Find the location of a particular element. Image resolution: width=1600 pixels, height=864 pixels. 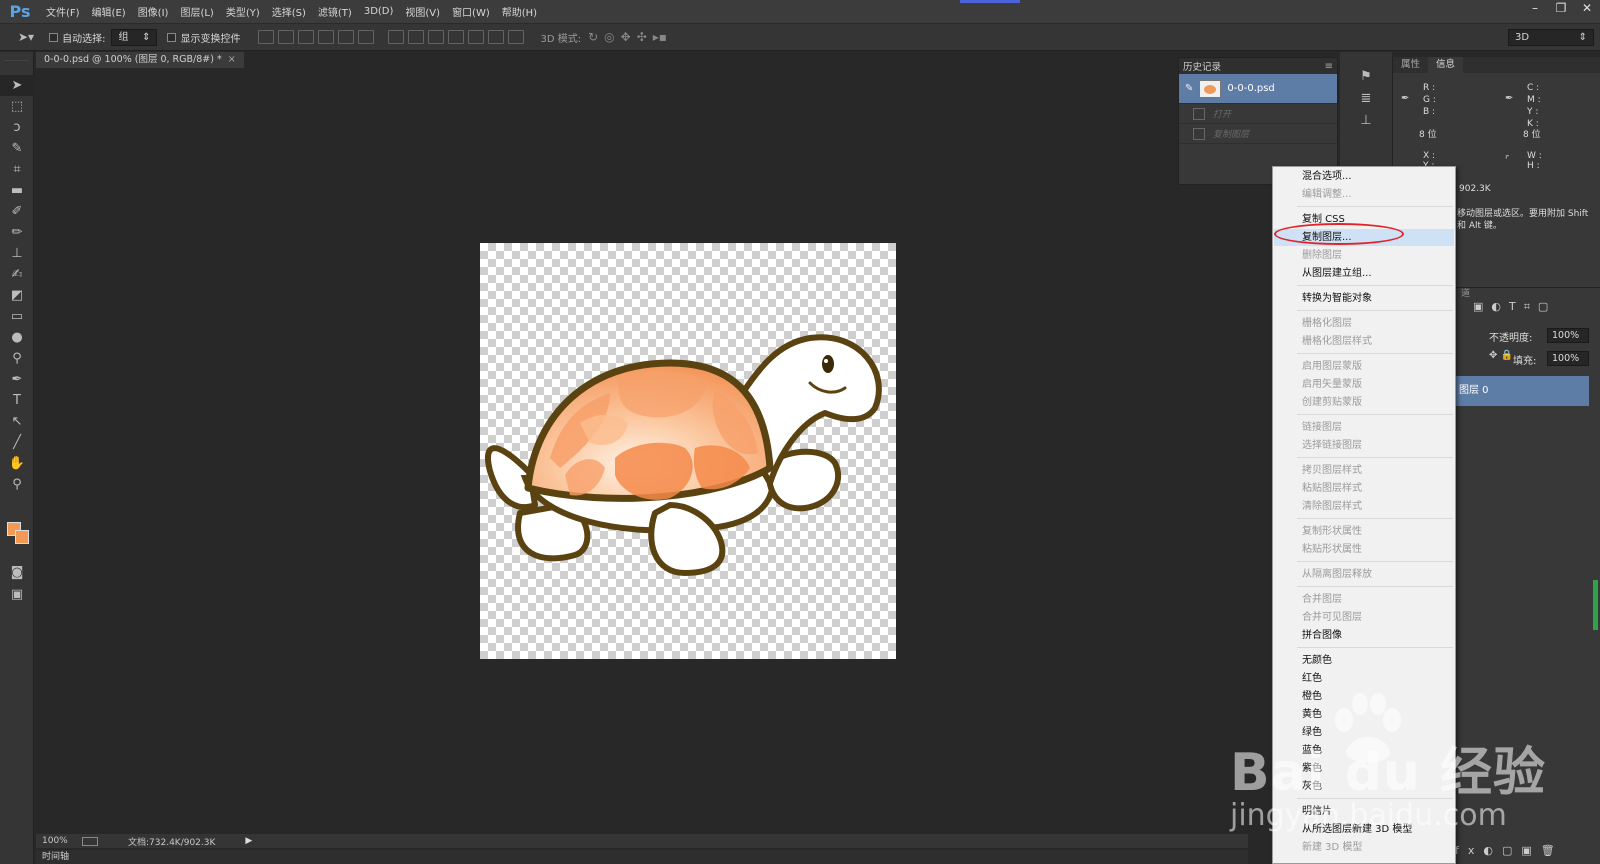

align-right-icon is located at coordinates (366, 37).